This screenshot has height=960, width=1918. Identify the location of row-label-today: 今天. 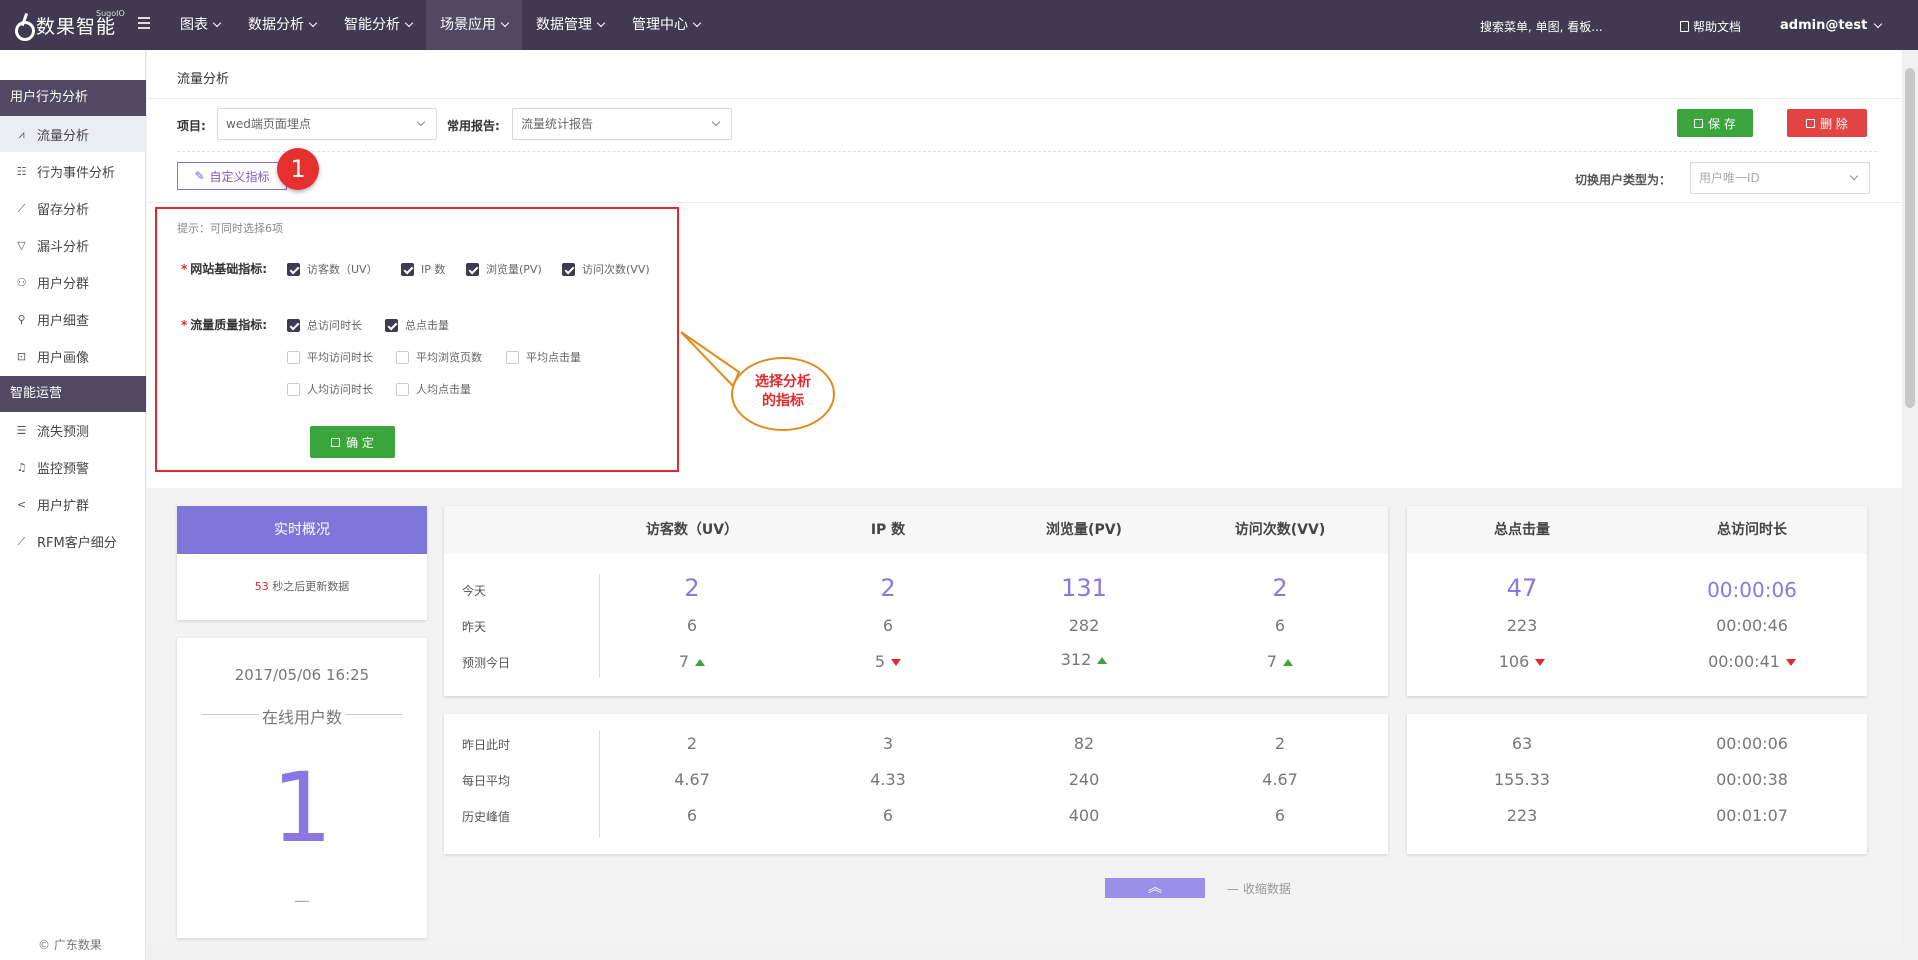
(474, 591).